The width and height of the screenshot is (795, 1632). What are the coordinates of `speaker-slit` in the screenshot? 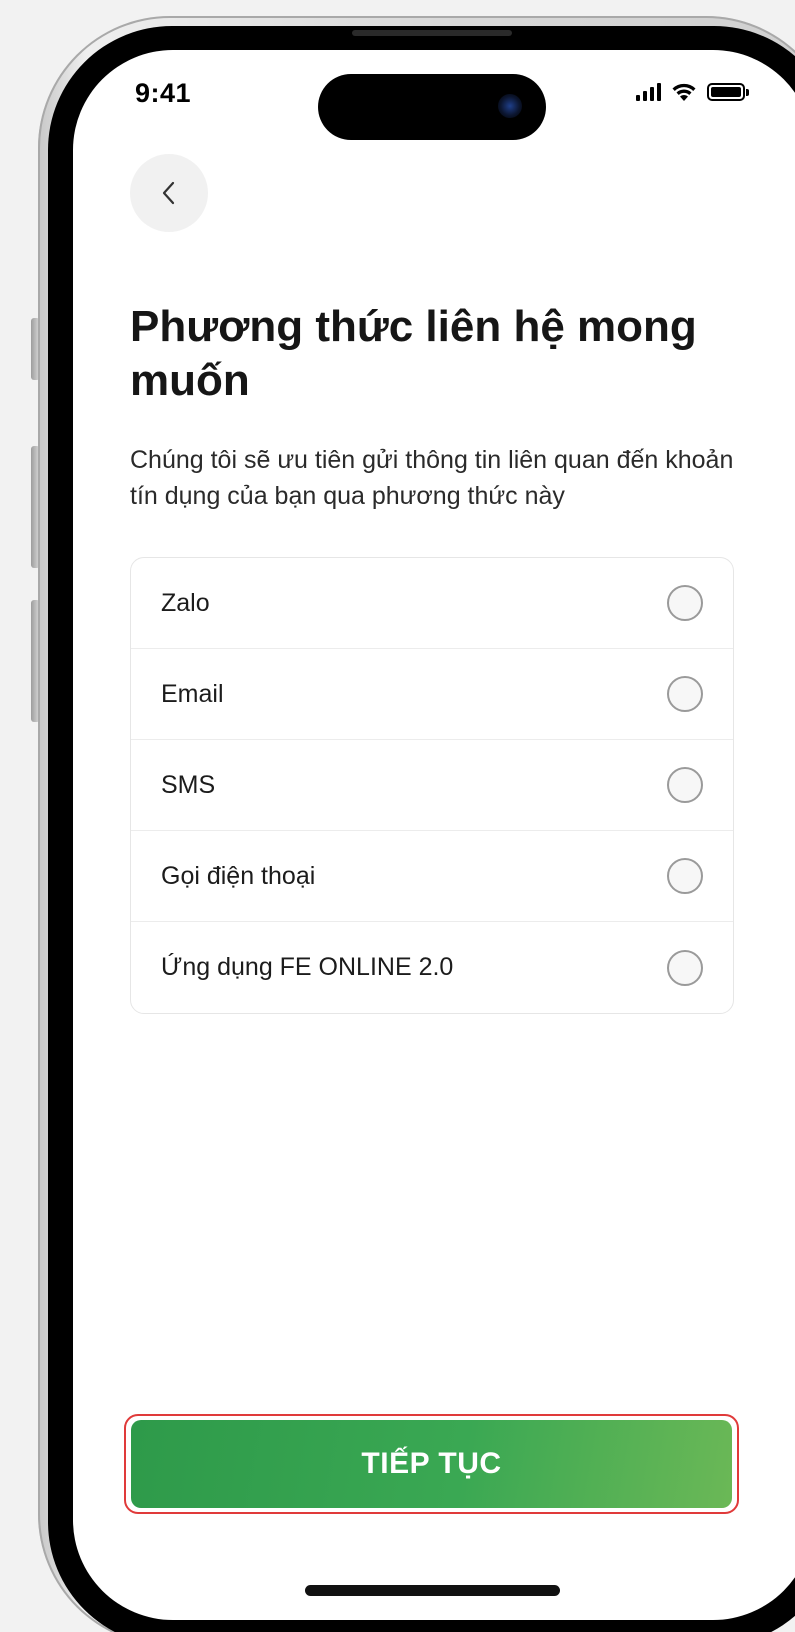 It's located at (432, 33).